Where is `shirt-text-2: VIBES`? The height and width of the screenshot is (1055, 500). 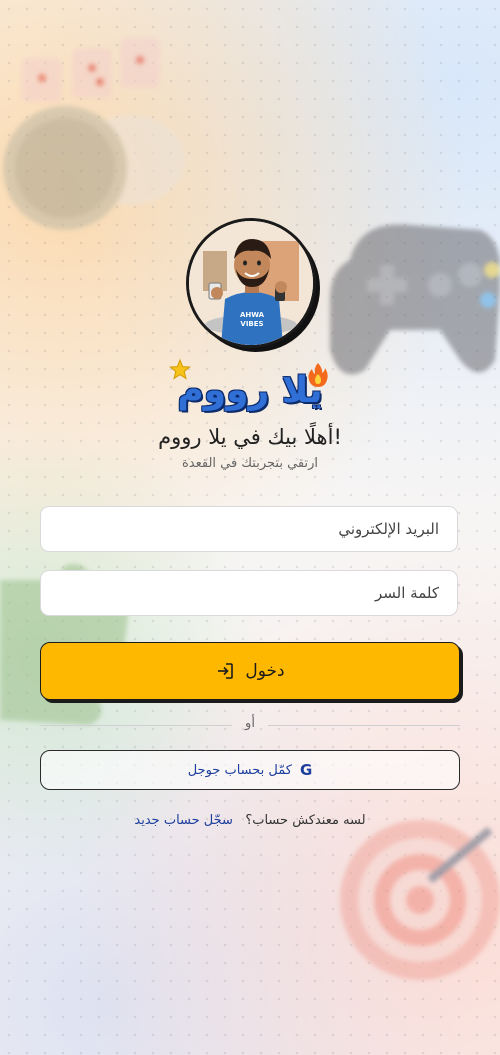 shirt-text-2: VIBES is located at coordinates (251, 324).